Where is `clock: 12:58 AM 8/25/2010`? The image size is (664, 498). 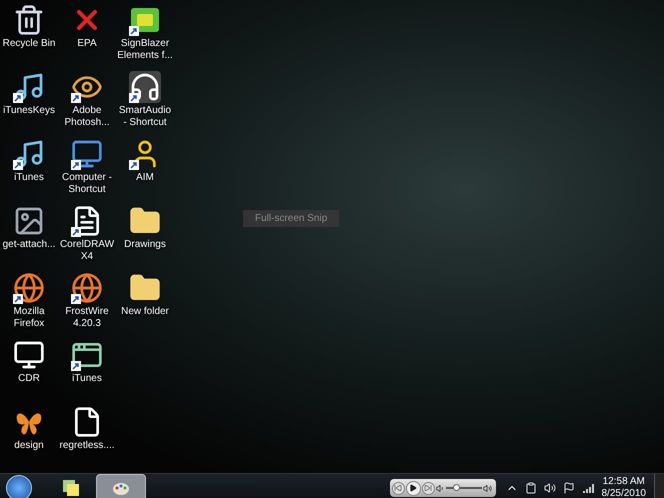 clock: 12:58 AM 8/25/2010 is located at coordinates (624, 487).